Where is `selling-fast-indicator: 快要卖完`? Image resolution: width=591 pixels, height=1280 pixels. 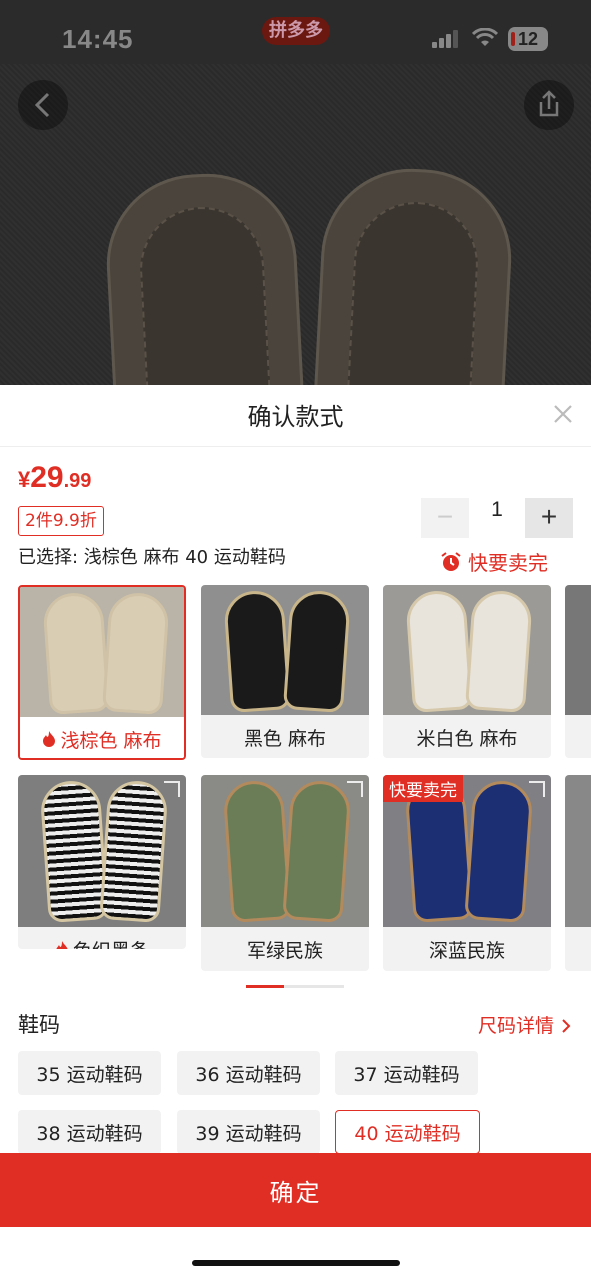 selling-fast-indicator: 快要卖完 is located at coordinates (494, 561).